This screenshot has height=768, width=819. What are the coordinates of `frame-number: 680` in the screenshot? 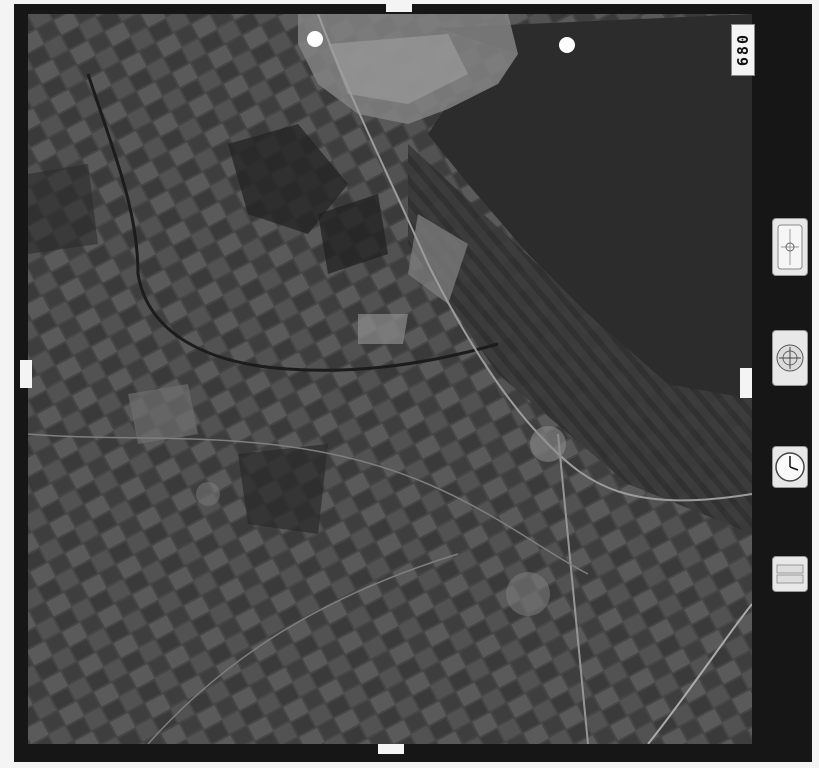 It's located at (743, 50).